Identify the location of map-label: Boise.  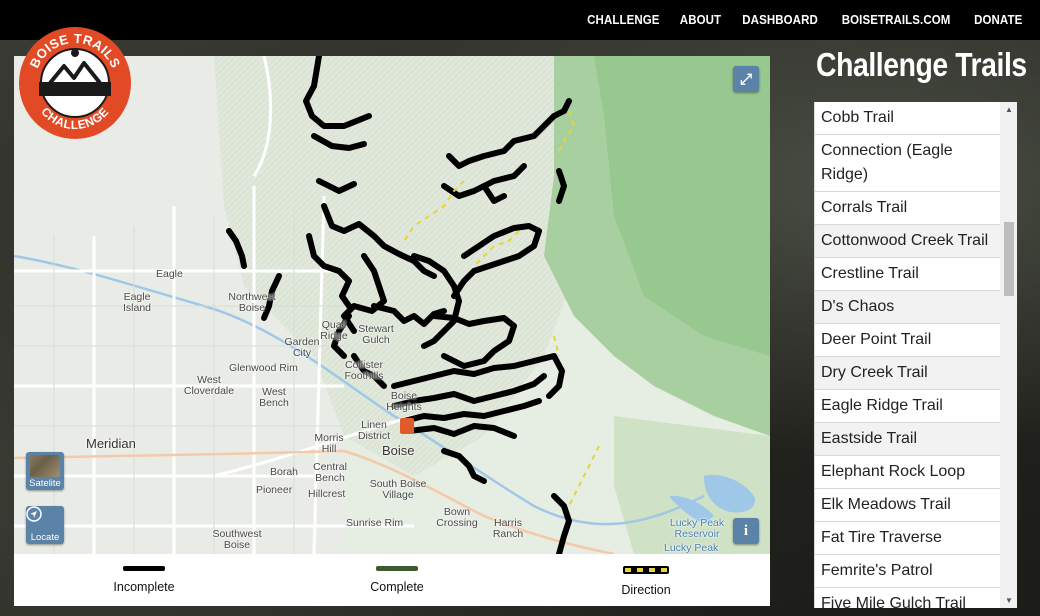
(398, 450).